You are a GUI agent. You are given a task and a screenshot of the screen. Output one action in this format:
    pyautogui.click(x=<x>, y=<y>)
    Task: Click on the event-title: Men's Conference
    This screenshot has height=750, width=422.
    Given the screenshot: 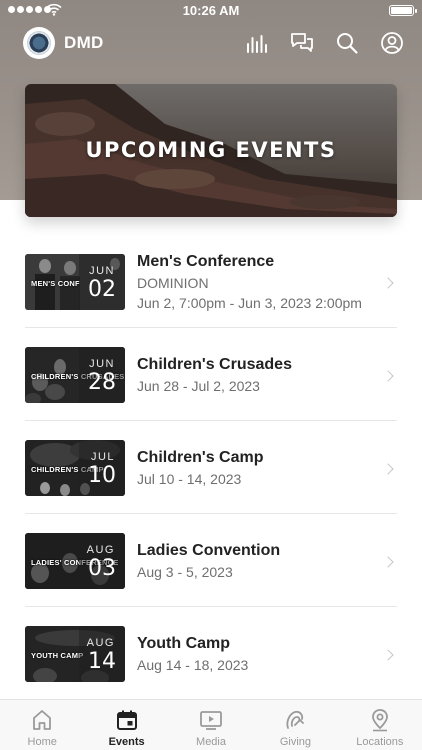 What is the action you would take?
    pyautogui.click(x=206, y=261)
    